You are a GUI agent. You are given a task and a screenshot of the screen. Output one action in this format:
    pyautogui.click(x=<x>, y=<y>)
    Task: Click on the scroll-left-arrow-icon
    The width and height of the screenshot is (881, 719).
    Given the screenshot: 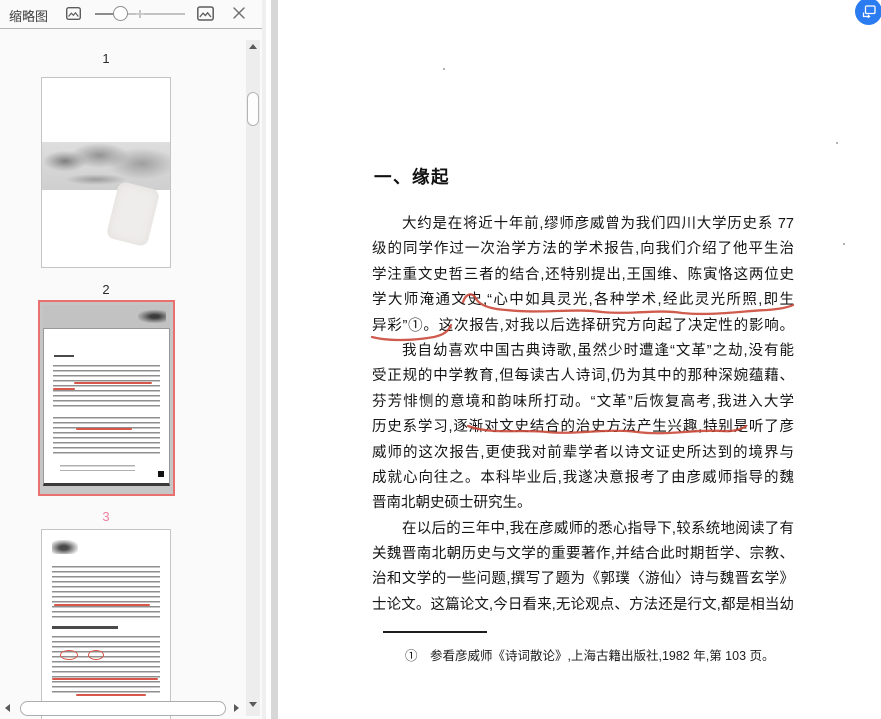 What is the action you would take?
    pyautogui.click(x=7, y=708)
    